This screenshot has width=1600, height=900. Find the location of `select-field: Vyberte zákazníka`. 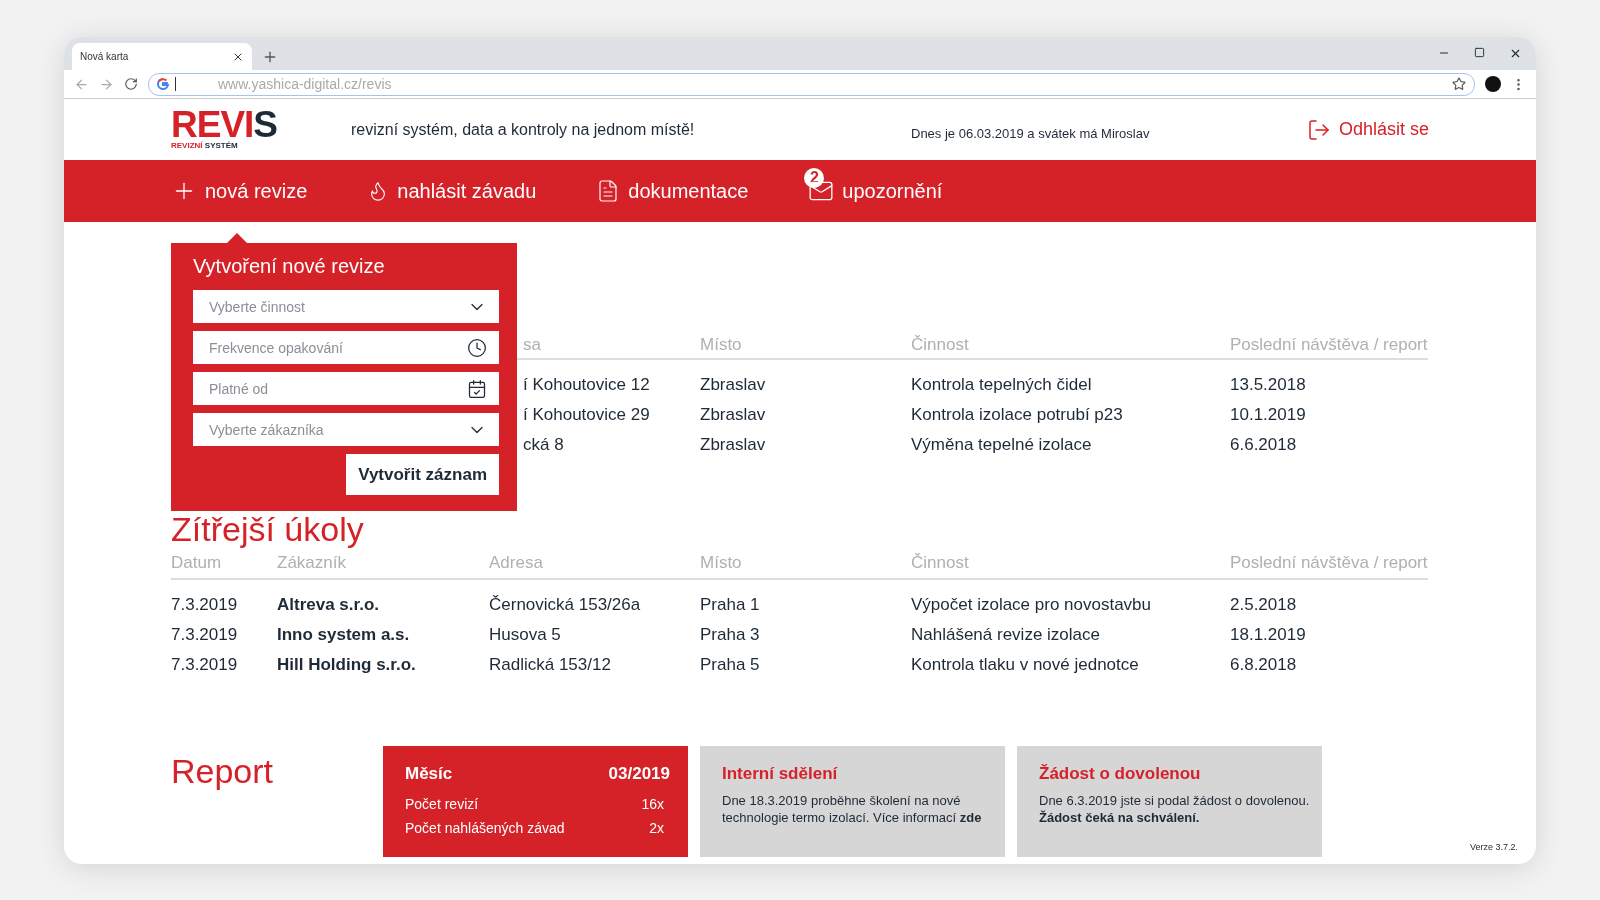

select-field: Vyberte zákazníka is located at coordinates (346, 429).